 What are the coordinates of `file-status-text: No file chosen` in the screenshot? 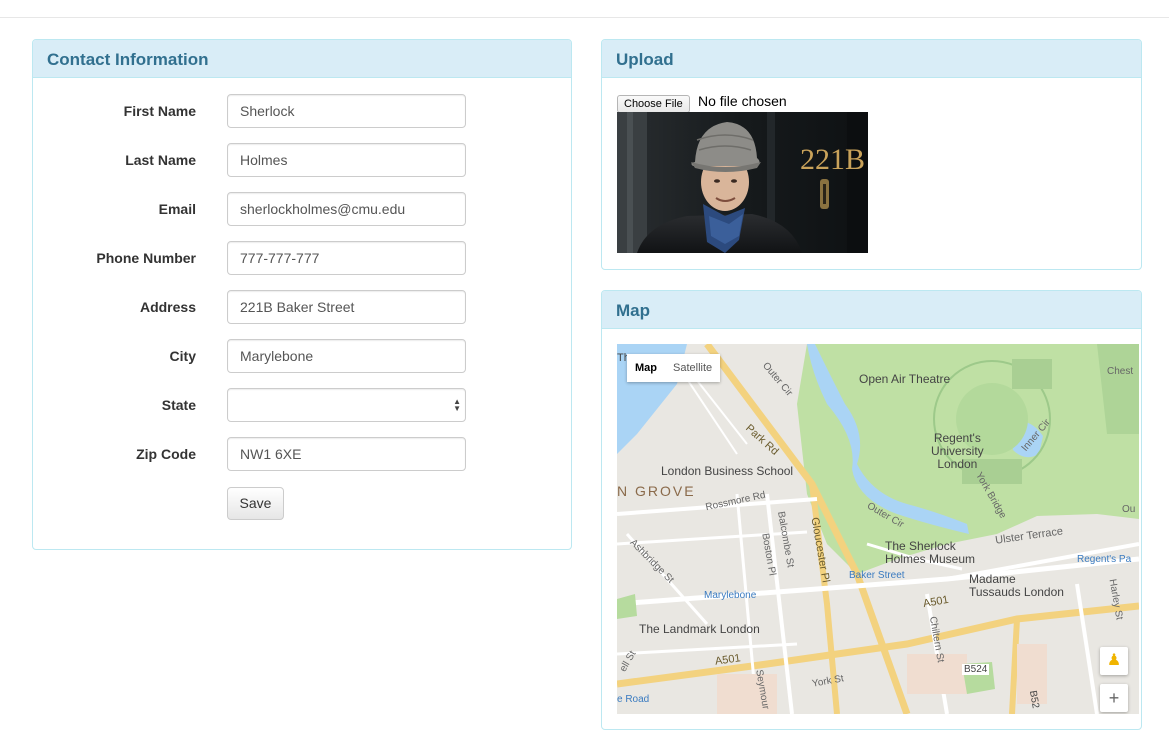 It's located at (742, 101).